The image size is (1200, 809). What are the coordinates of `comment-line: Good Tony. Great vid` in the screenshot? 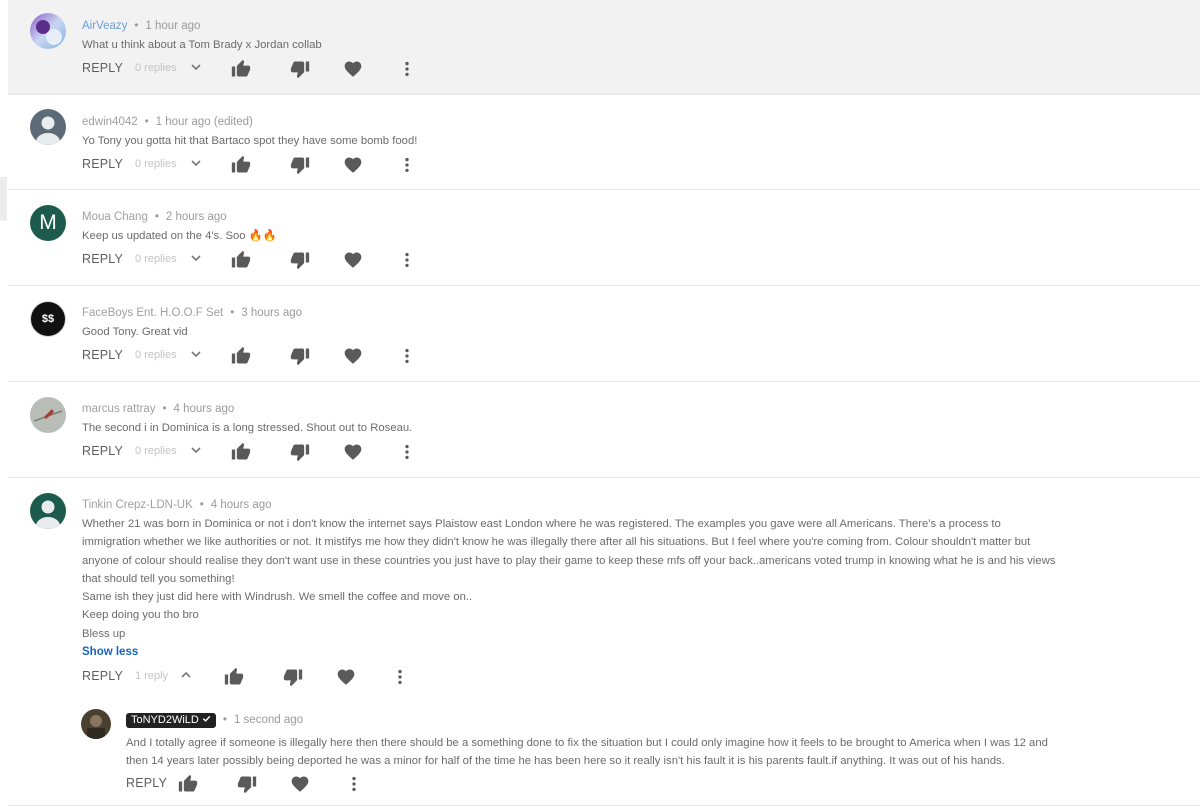 It's located at (135, 332).